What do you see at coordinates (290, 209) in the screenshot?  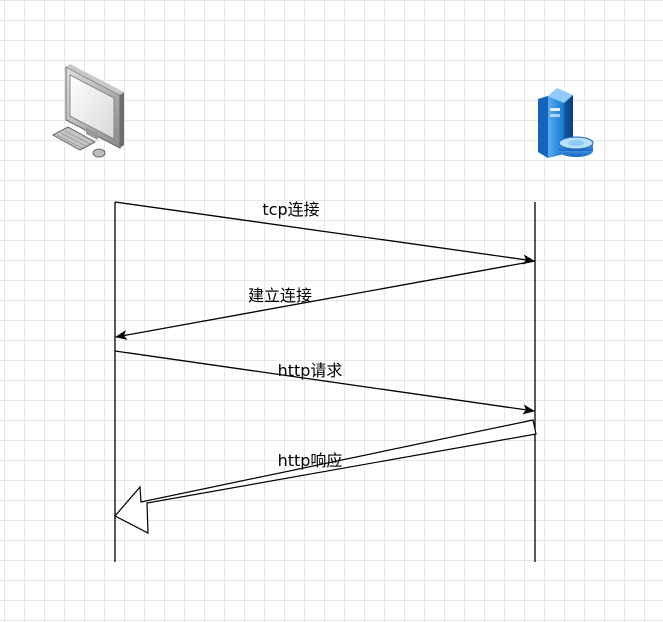 I see `tcp-connect-label: tcp连接` at bounding box center [290, 209].